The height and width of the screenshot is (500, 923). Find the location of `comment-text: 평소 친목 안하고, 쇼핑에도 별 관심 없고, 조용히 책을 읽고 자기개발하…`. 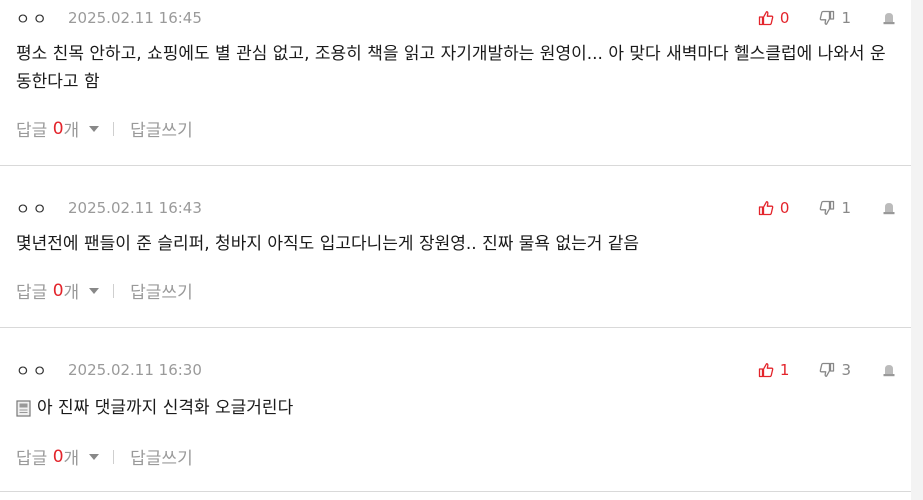

comment-text: 평소 친목 안하고, 쇼핑에도 별 관심 없고, 조용히 책을 읽고 자기개발하… is located at coordinates (451, 68).